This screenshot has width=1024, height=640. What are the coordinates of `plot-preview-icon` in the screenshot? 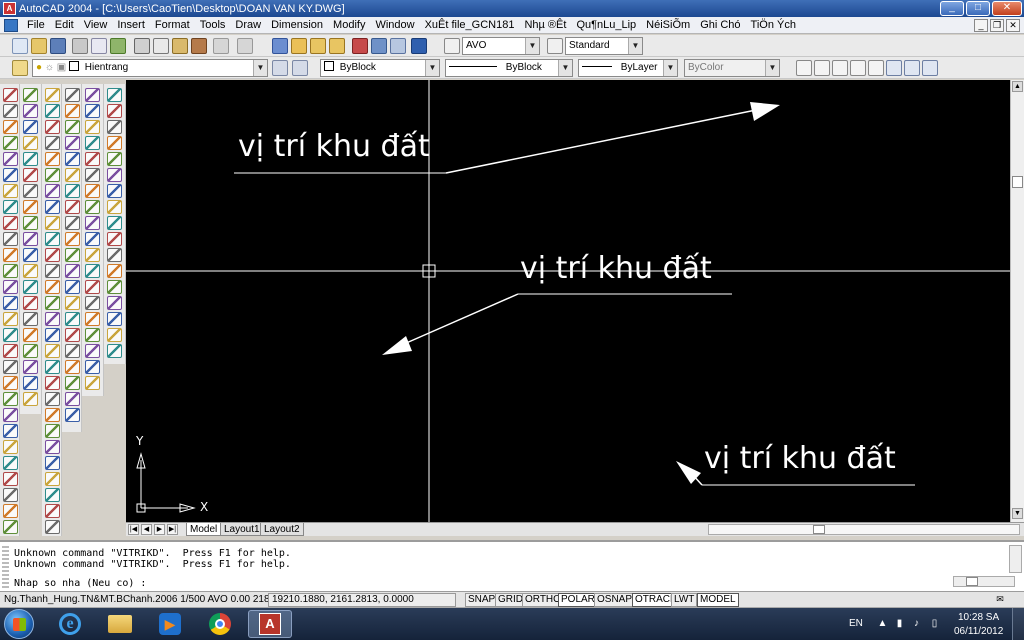 It's located at (99, 46).